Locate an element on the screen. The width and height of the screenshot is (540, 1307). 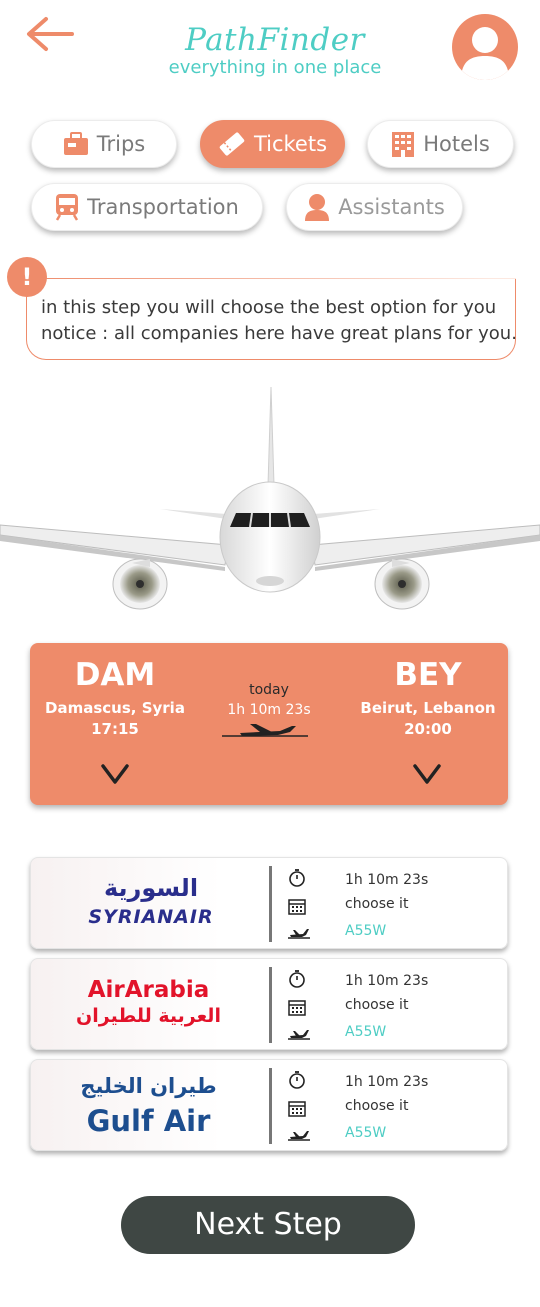
airplane-path-icon is located at coordinates (265, 730).